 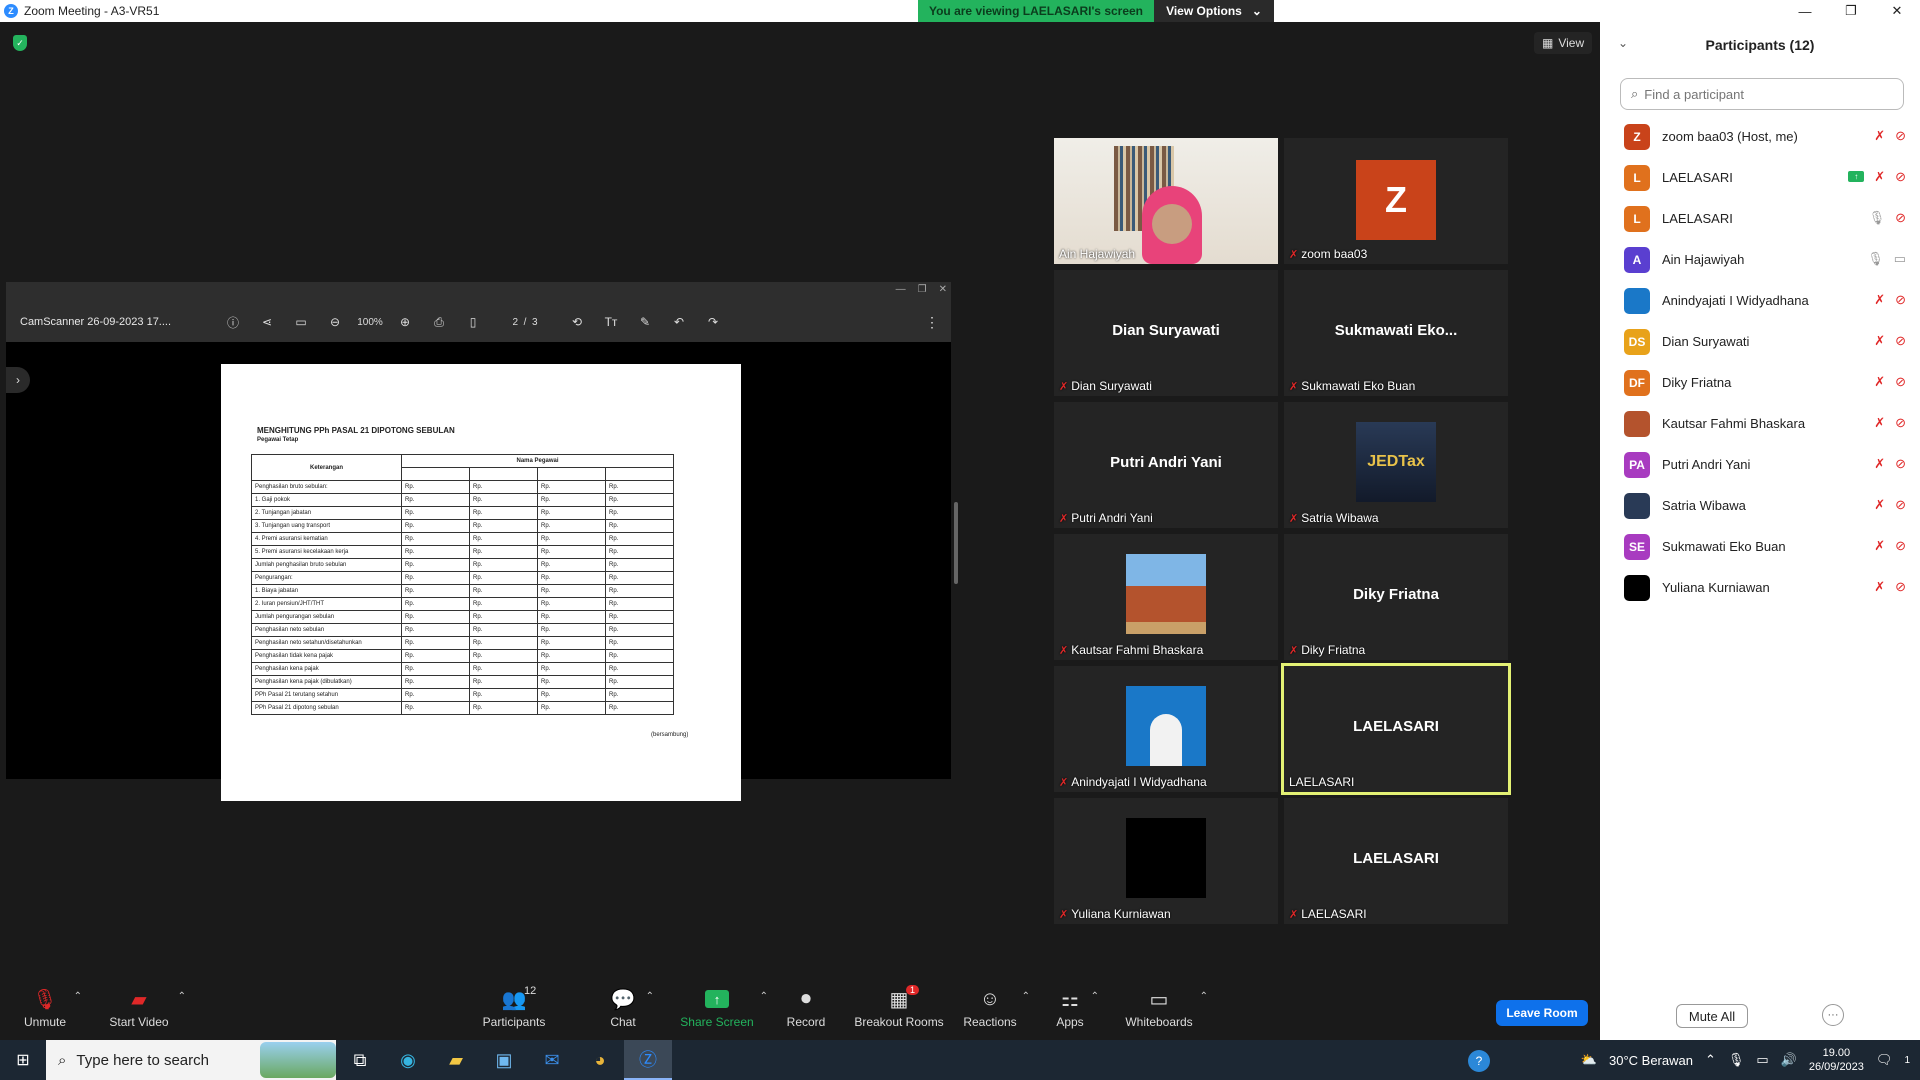 What do you see at coordinates (146, 1012) in the screenshot?
I see `start-video-button: ▰ Start Video ⌃` at bounding box center [146, 1012].